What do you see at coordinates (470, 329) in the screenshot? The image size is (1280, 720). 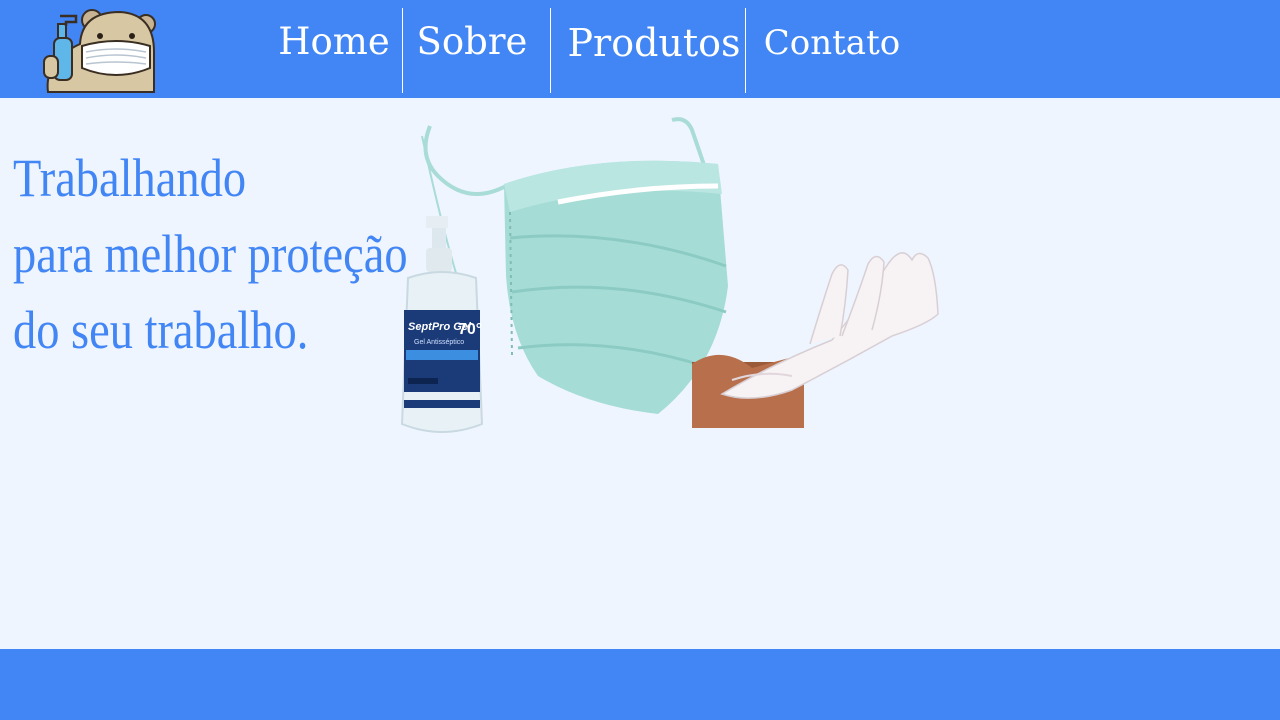 I see `gel-percent-label: 70°` at bounding box center [470, 329].